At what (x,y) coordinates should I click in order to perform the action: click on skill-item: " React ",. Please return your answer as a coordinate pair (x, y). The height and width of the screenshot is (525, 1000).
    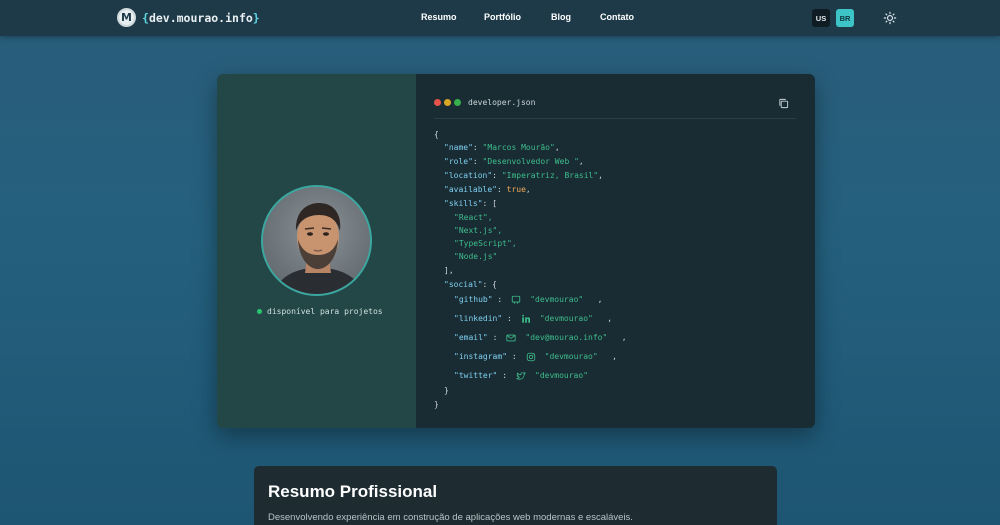
    Looking at the image, I should click on (473, 217).